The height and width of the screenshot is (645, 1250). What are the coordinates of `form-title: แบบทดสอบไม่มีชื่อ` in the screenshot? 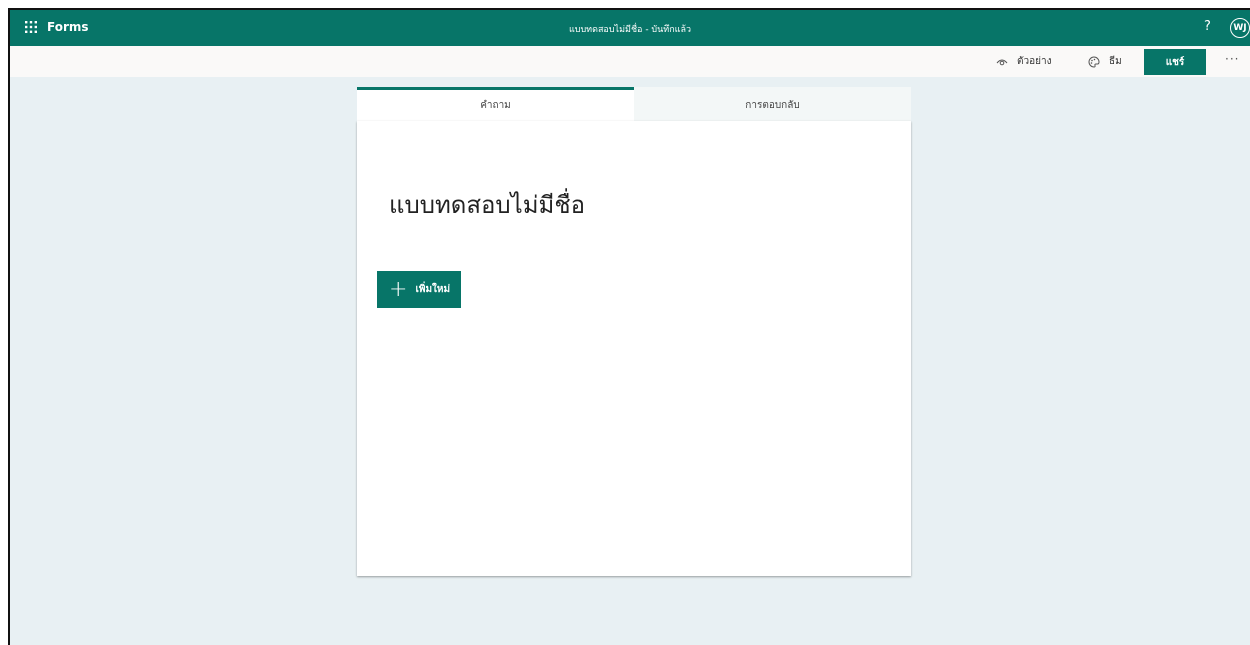 It's located at (487, 204).